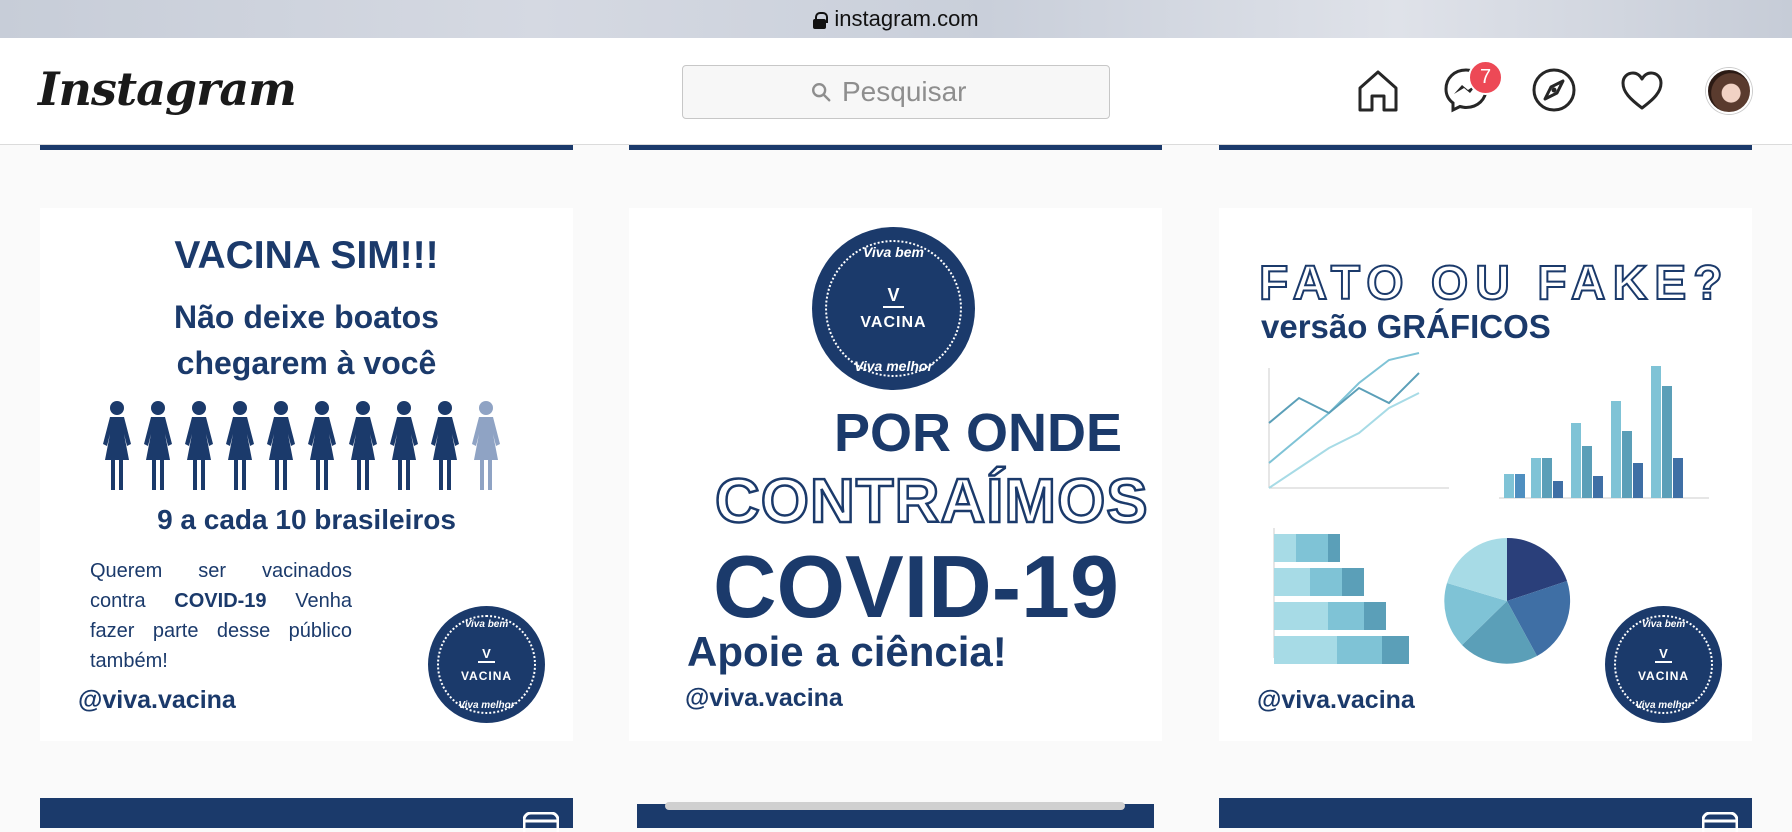 Image resolution: width=1792 pixels, height=832 pixels. I want to click on line-chart-graphic, so click(1358, 420).